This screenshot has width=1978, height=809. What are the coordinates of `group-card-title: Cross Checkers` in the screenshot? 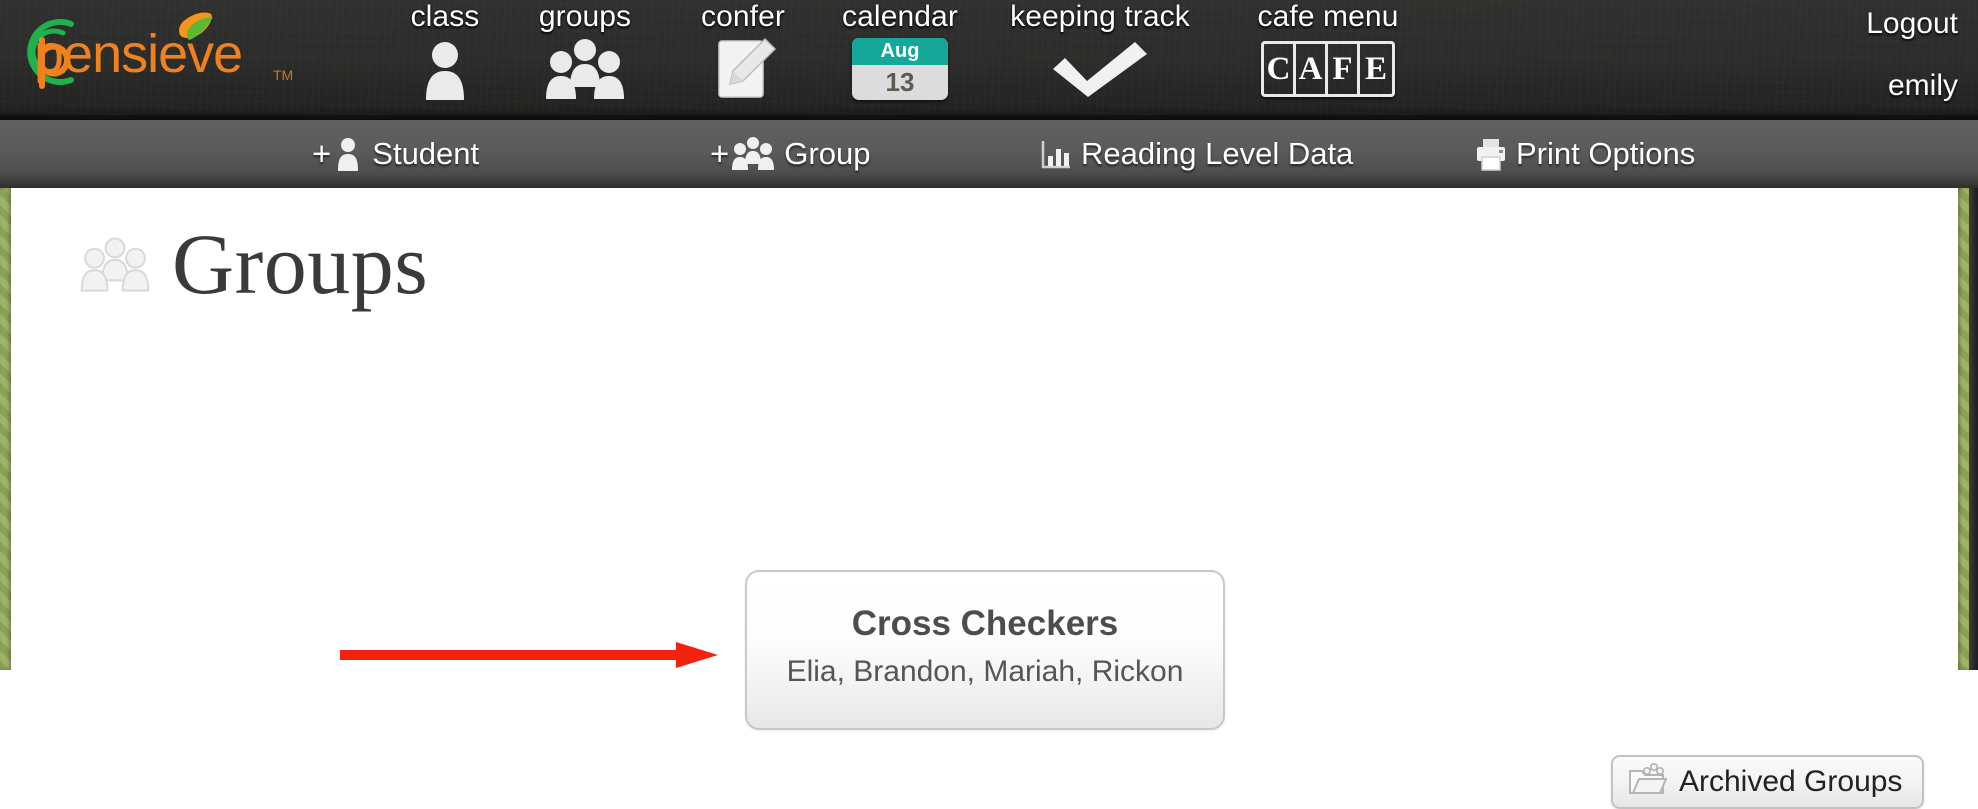 It's located at (985, 623).